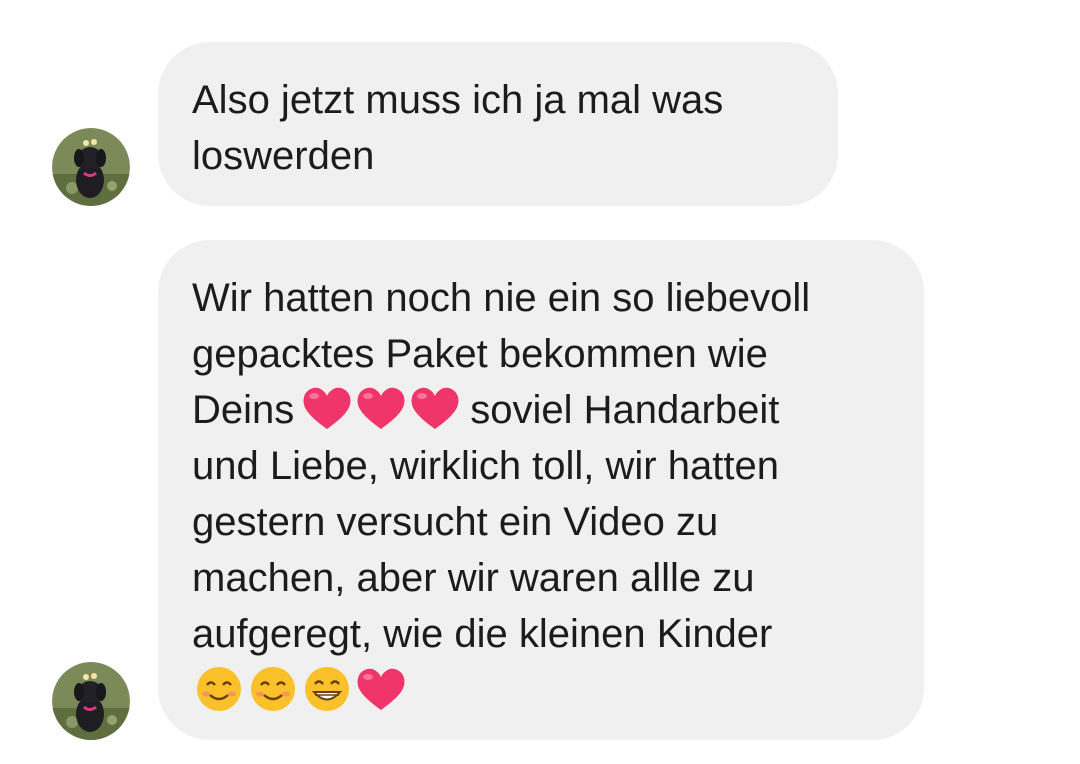 The width and height of the screenshot is (1080, 764). What do you see at coordinates (498, 124) in the screenshot?
I see `message-bubble: Also jetzt muss ich ja mal was loswerden` at bounding box center [498, 124].